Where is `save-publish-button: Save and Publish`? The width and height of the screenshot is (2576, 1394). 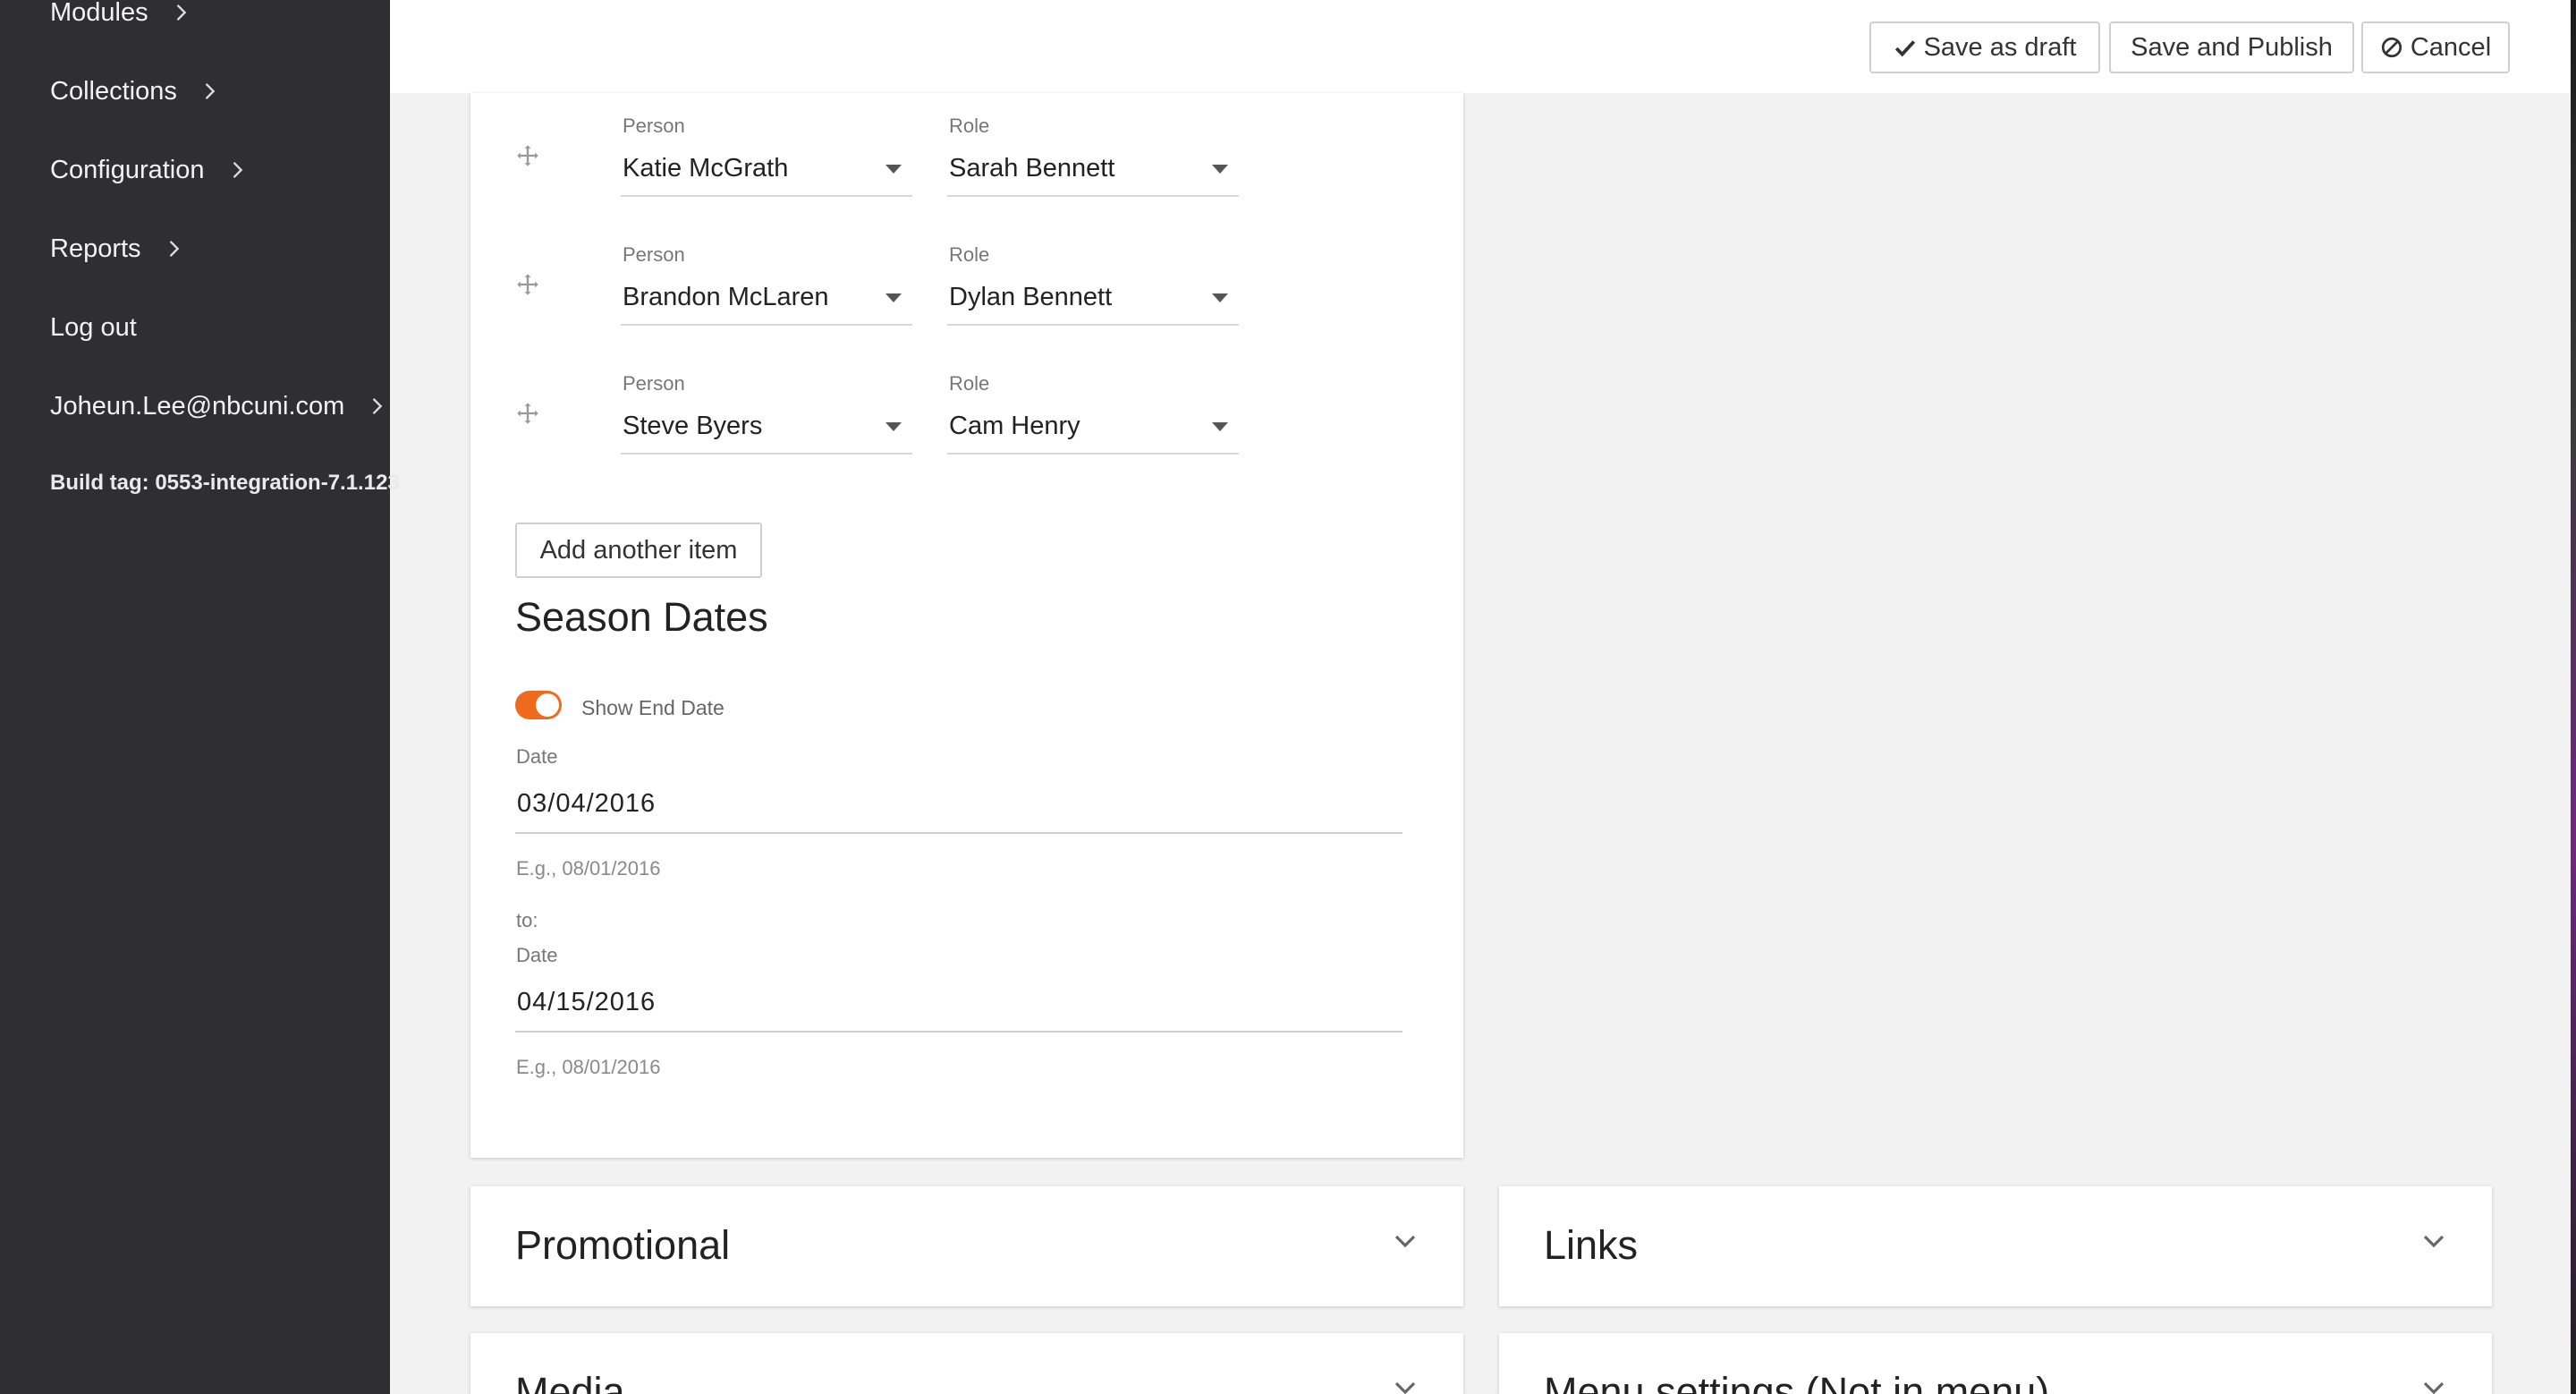 save-publish-button: Save and Publish is located at coordinates (2231, 47).